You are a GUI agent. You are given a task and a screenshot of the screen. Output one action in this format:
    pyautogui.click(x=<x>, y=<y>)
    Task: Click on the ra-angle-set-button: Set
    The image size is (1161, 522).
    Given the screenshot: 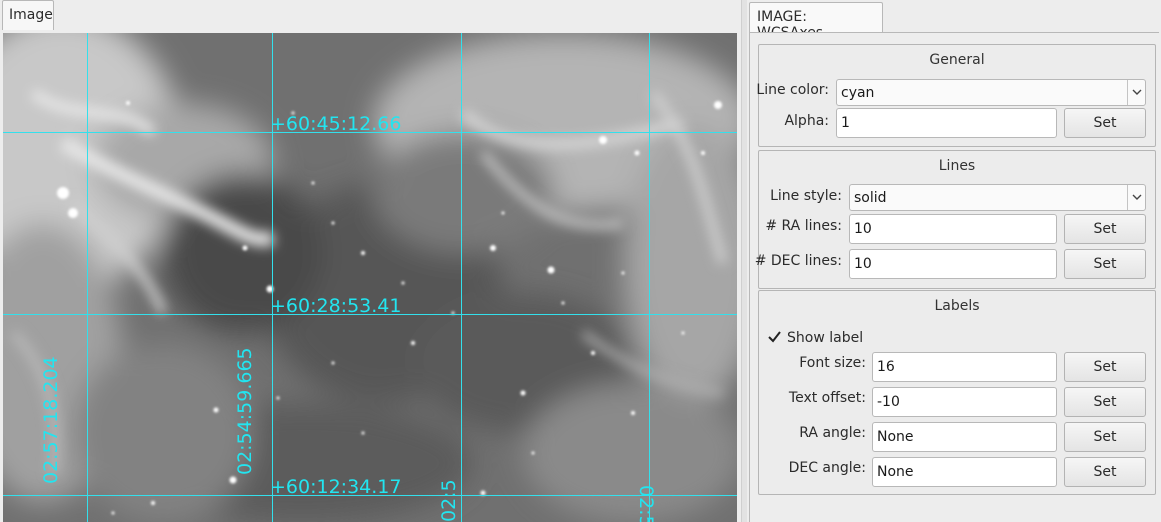 What is the action you would take?
    pyautogui.click(x=1105, y=437)
    